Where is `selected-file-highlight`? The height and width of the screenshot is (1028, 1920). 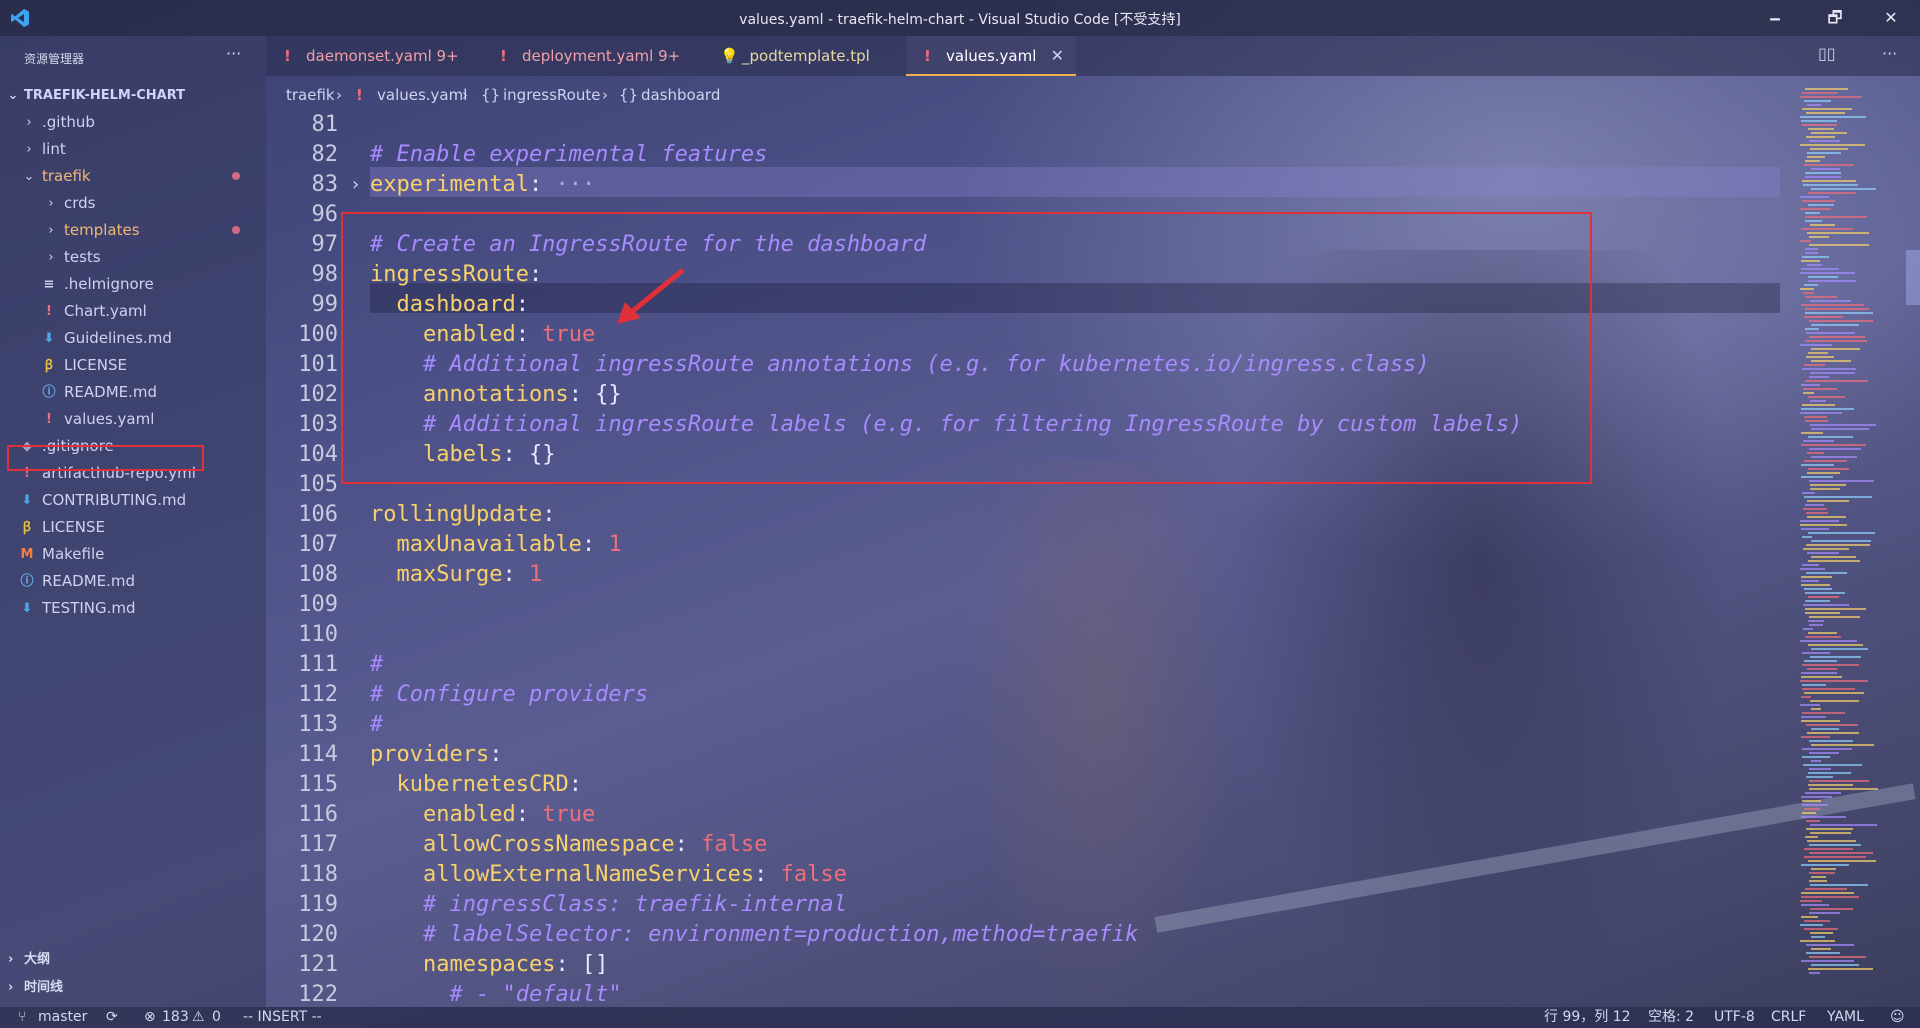
selected-file-highlight is located at coordinates (105, 458).